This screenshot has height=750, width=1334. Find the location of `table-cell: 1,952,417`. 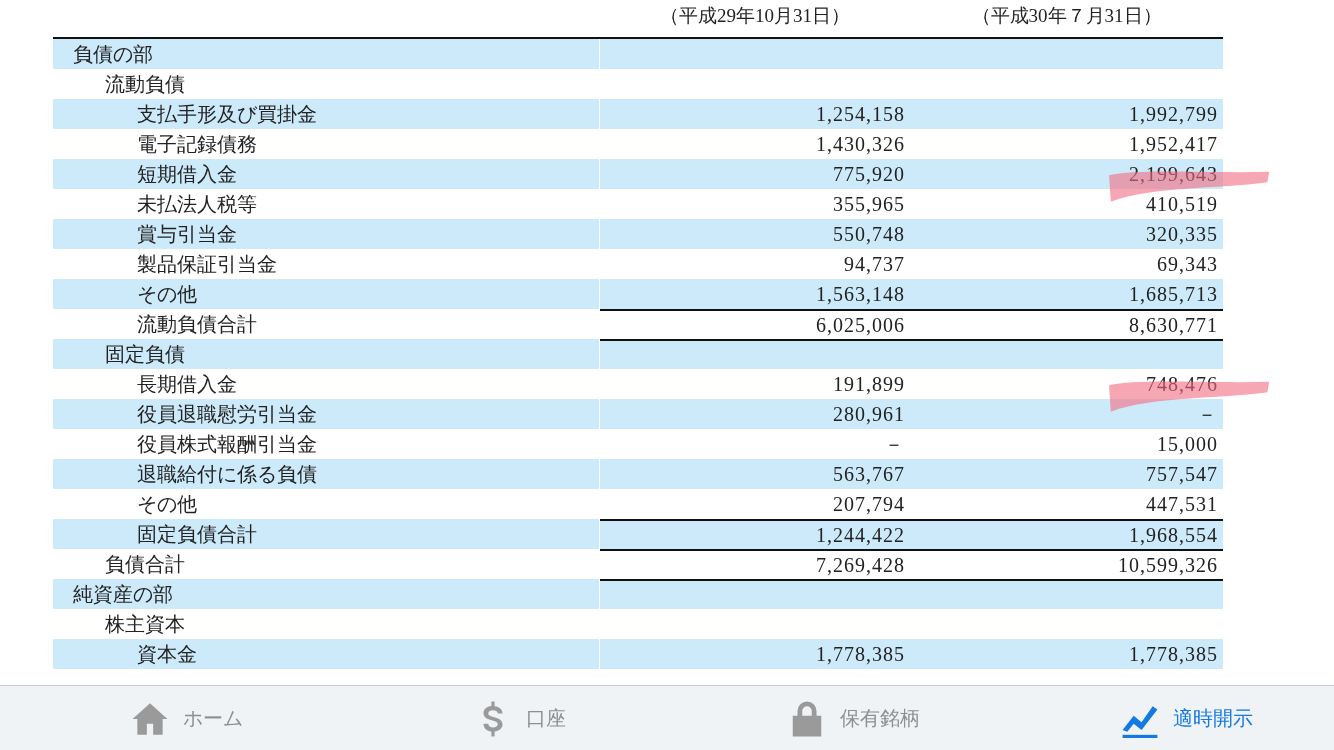

table-cell: 1,952,417 is located at coordinates (1173, 144).